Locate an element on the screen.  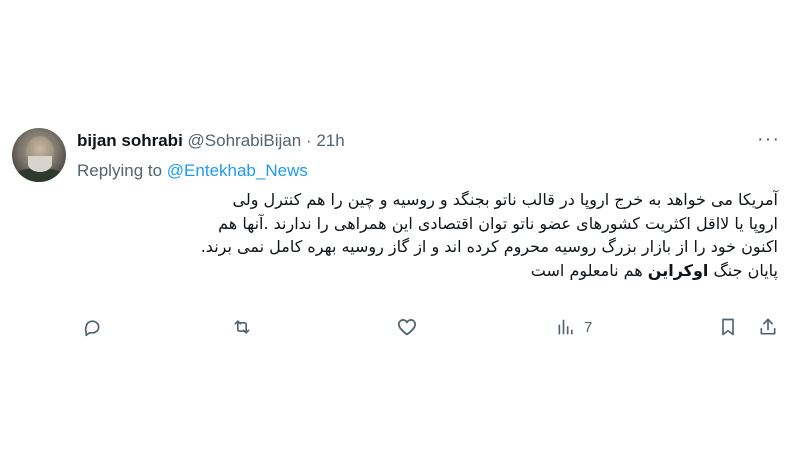
avatar is located at coordinates (39, 155).